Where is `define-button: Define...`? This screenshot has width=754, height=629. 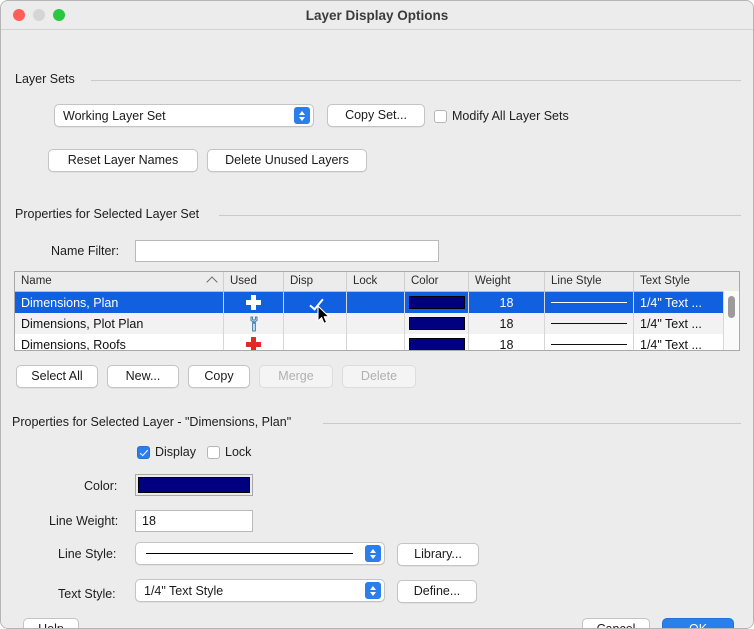 define-button: Define... is located at coordinates (437, 591).